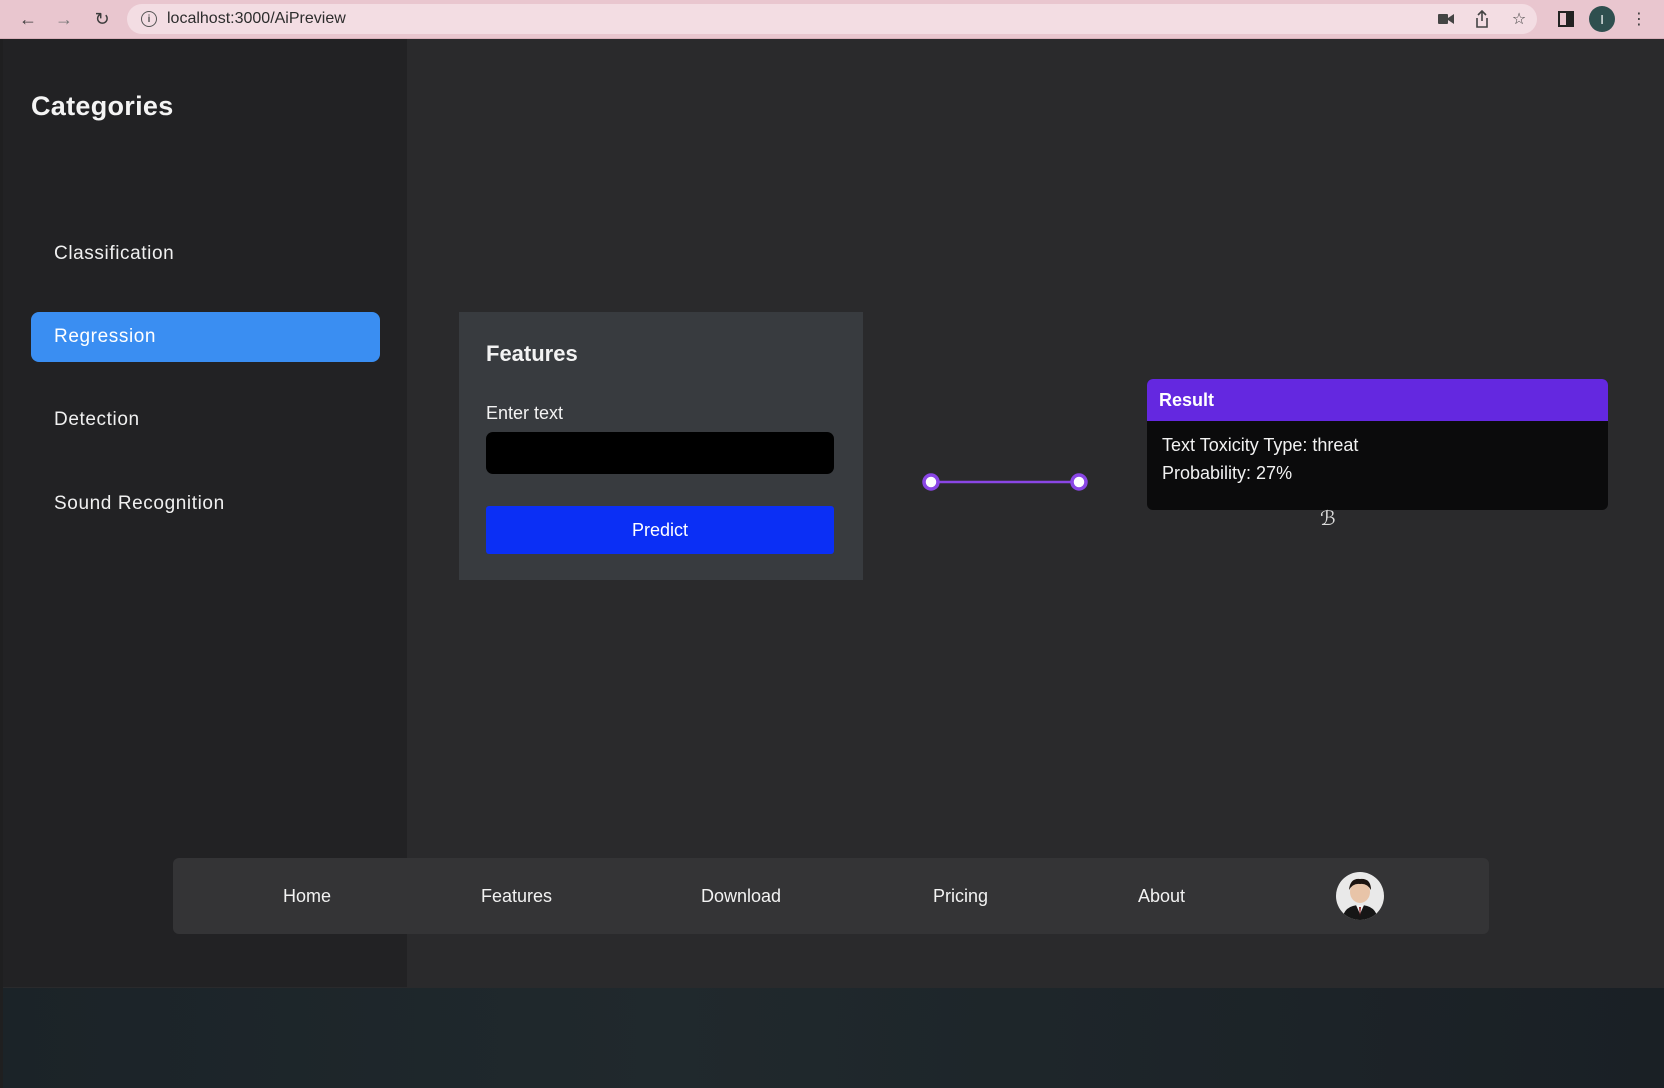 This screenshot has height=1088, width=1664. Describe the element at coordinates (28, 19) in the screenshot. I see `back-arrow-icon: ←` at that location.